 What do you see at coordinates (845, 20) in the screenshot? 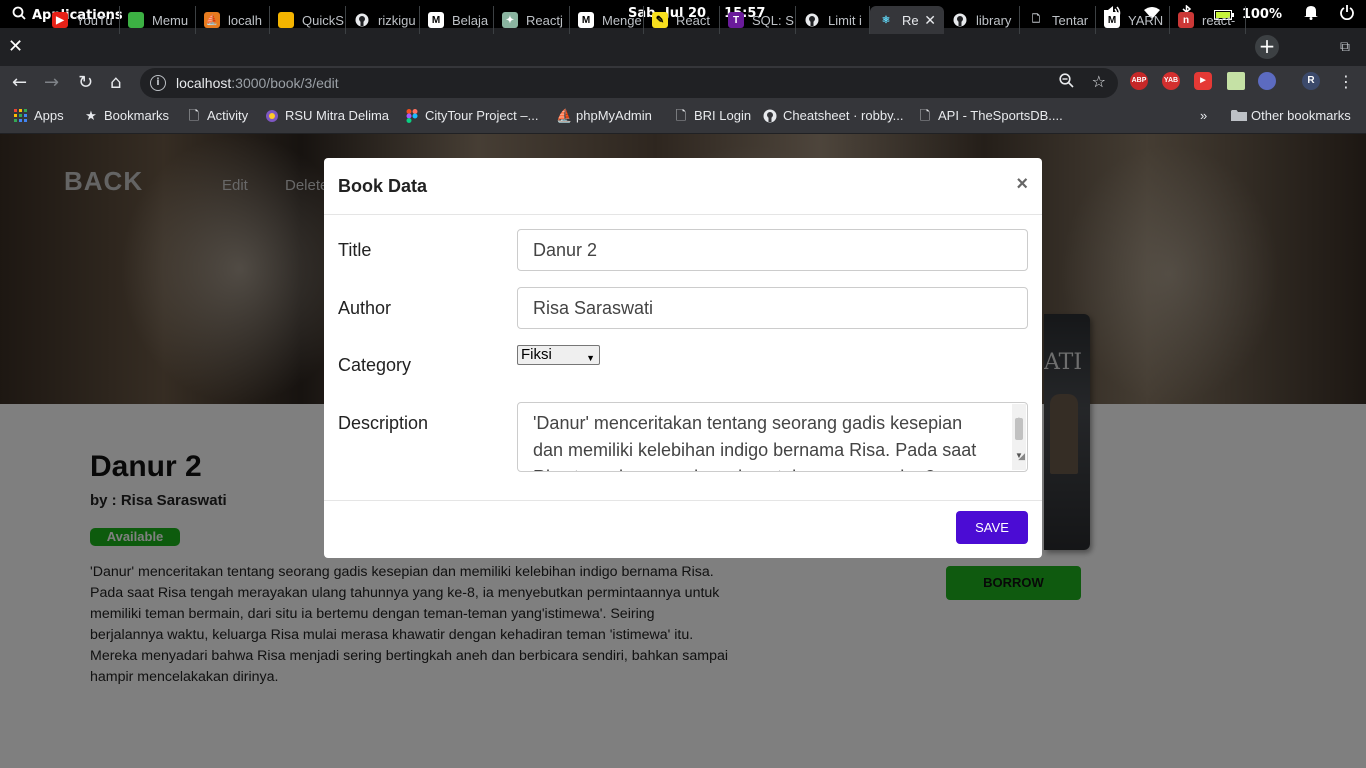
I see `tab-label: Limit i` at bounding box center [845, 20].